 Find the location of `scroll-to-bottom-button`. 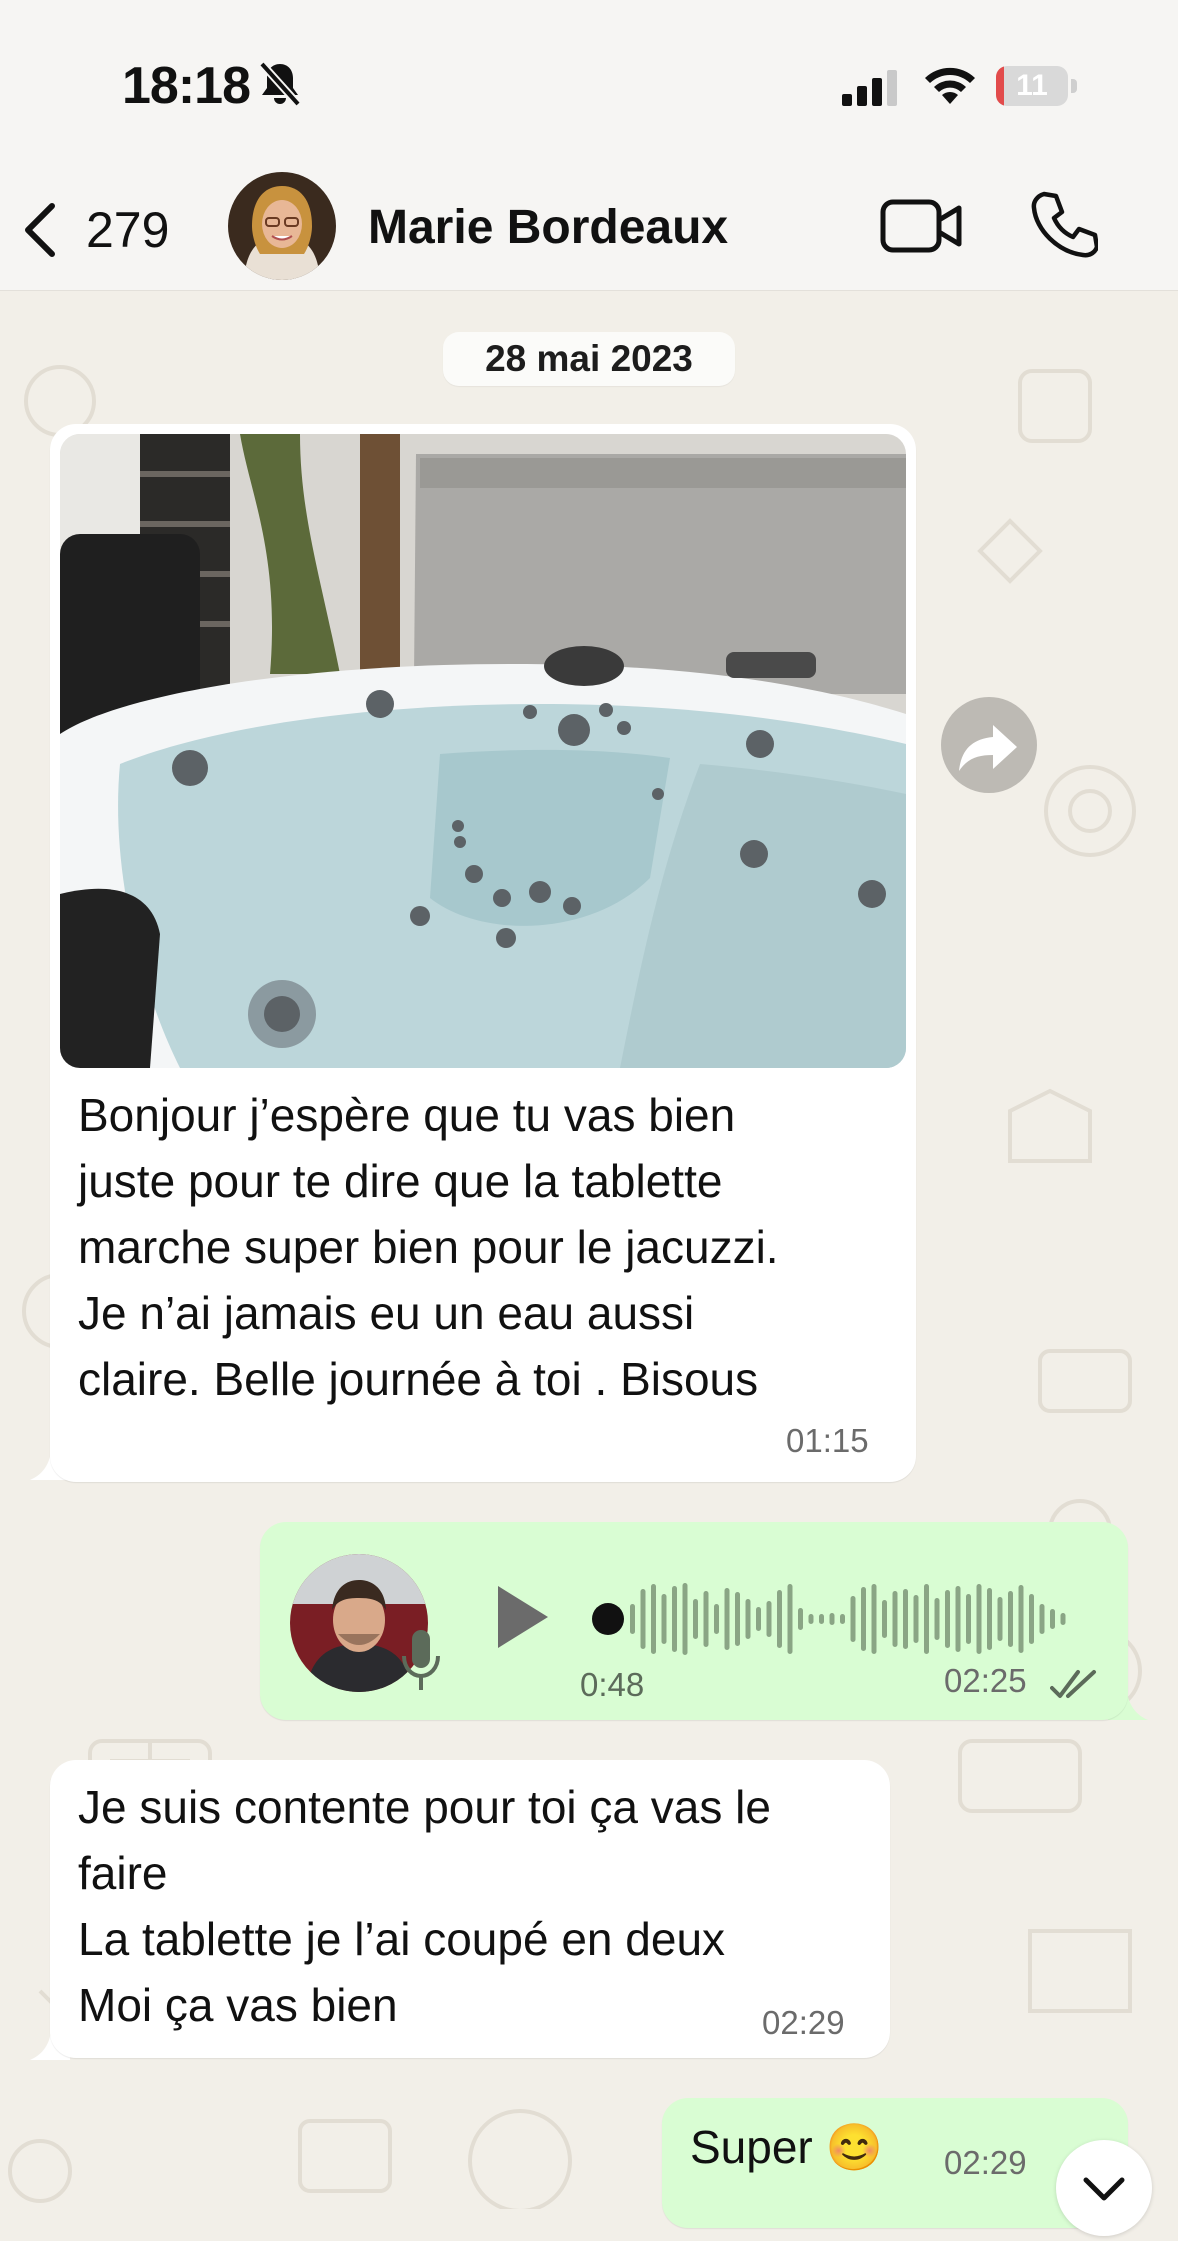

scroll-to-bottom-button is located at coordinates (1104, 2188).